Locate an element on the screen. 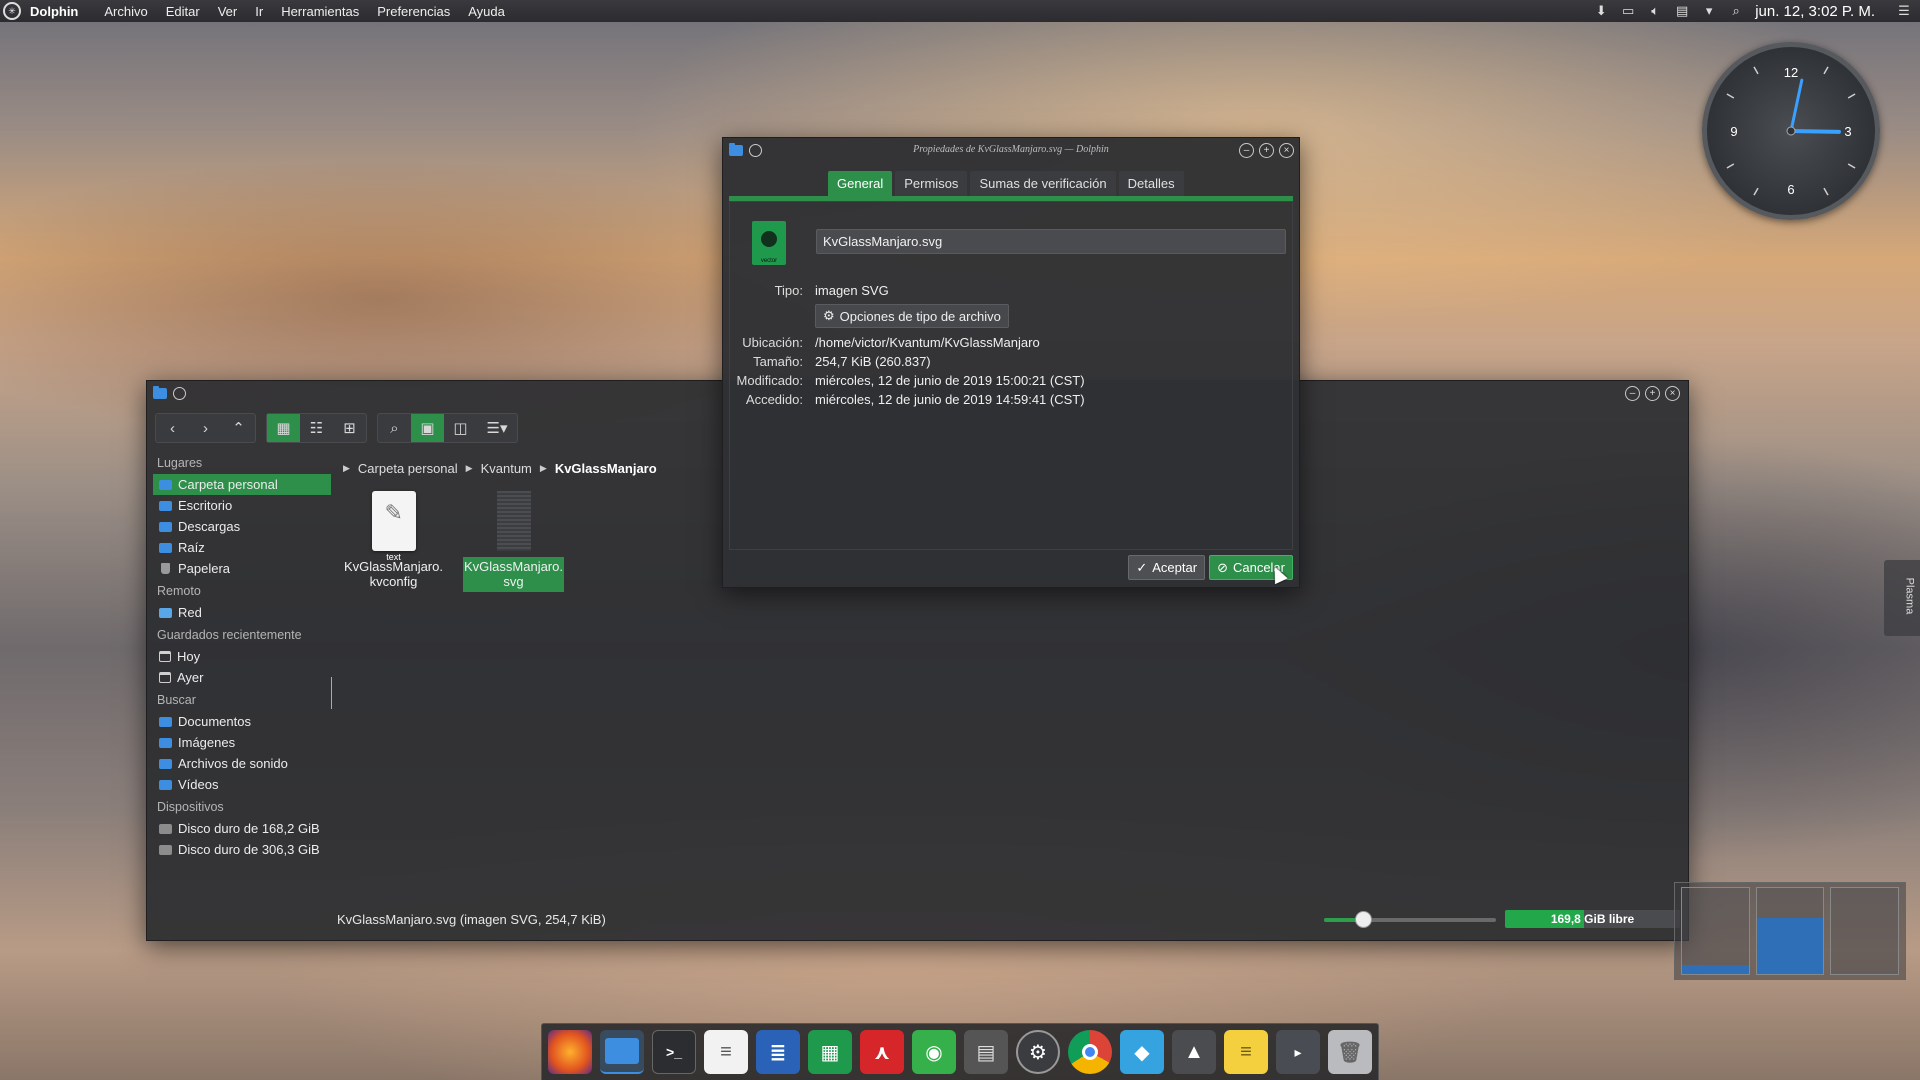 Image resolution: width=1920 pixels, height=1080 pixels. place-escritorio: Escritorio is located at coordinates (242, 505).